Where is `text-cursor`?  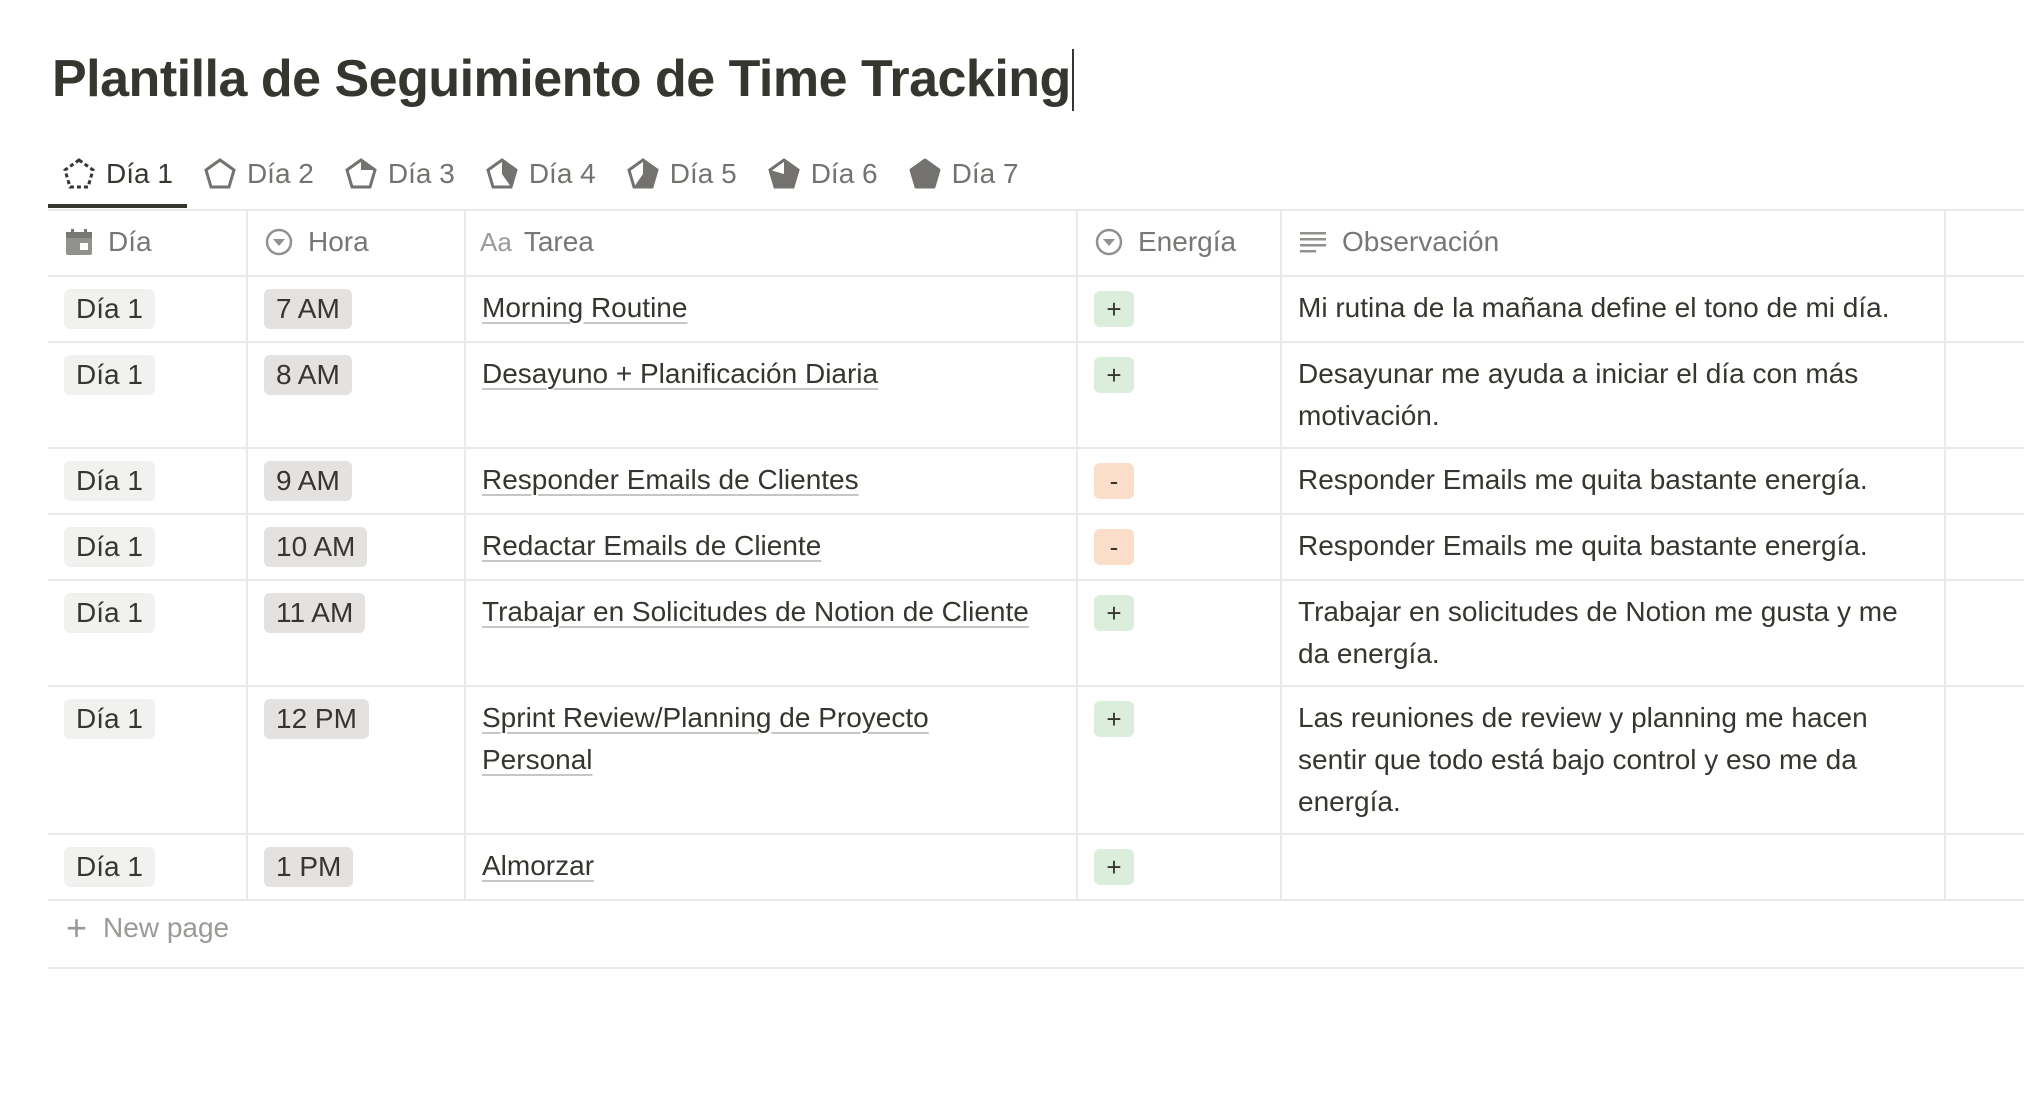 text-cursor is located at coordinates (1072, 80).